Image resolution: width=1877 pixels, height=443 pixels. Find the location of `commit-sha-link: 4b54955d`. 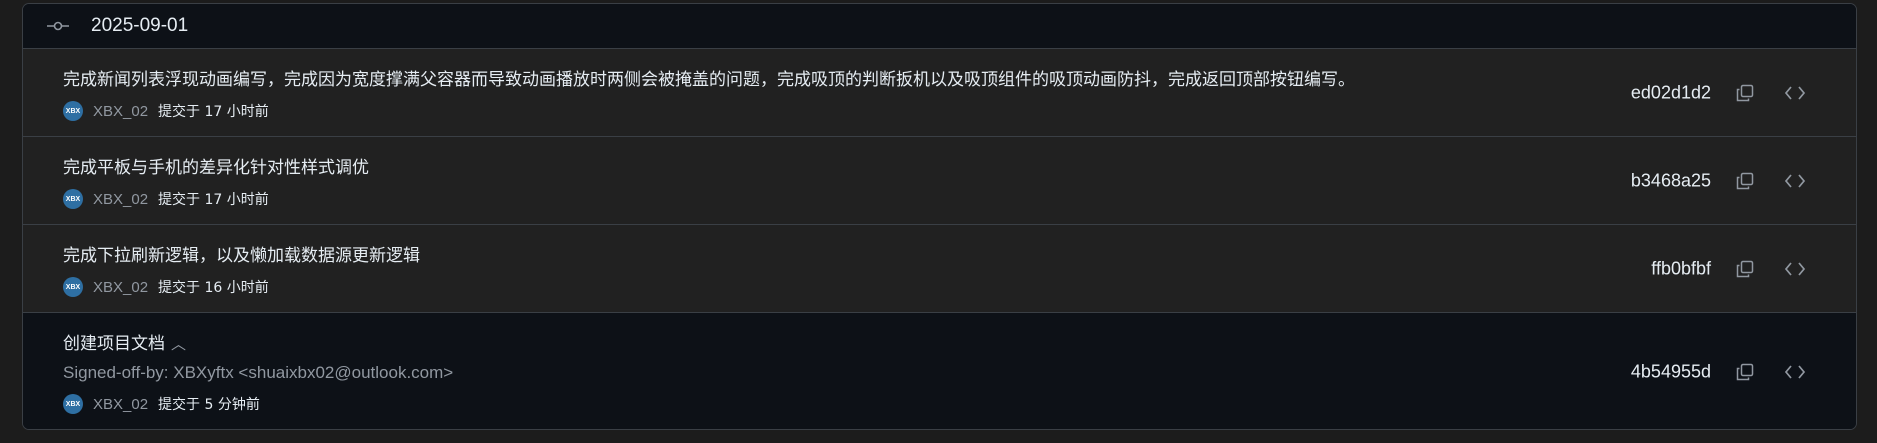

commit-sha-link: 4b54955d is located at coordinates (1671, 372).